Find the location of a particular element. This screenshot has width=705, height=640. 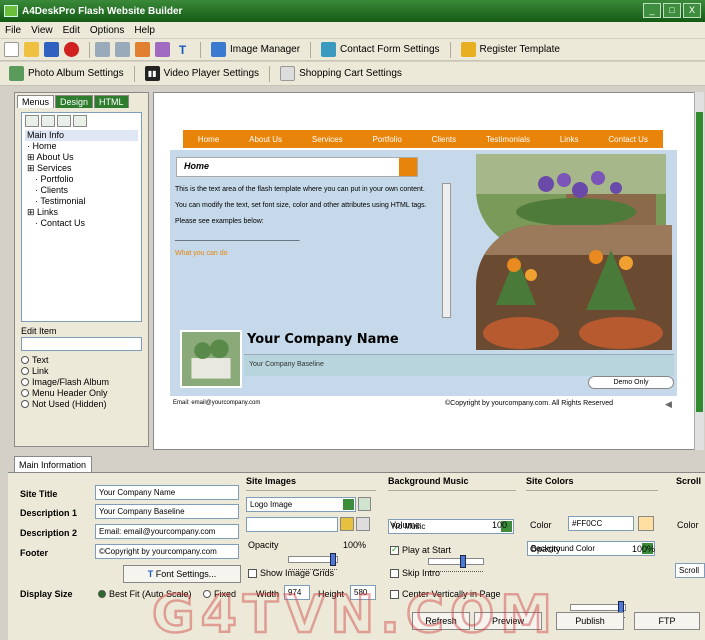

shopping-cart-button: Shopping Cart Settings is located at coordinates (341, 73).